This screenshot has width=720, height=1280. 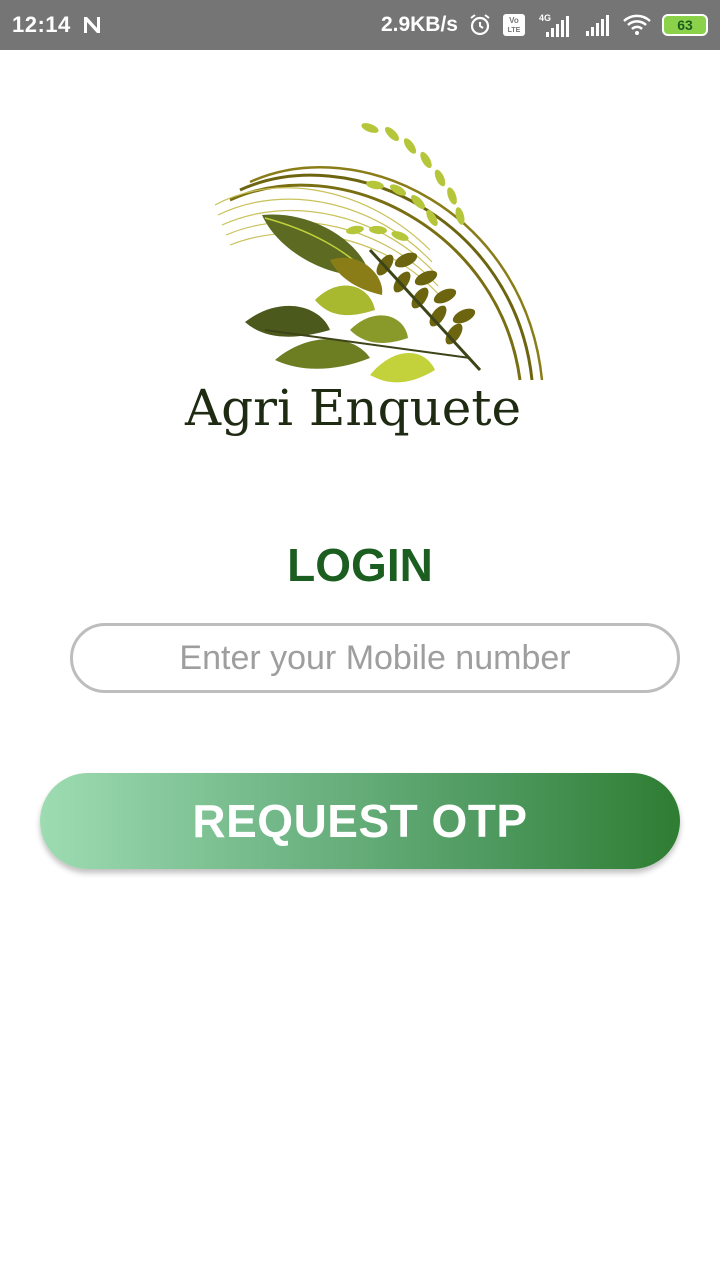 I want to click on request-otp-button: REQUEST OTP, so click(x=360, y=821).